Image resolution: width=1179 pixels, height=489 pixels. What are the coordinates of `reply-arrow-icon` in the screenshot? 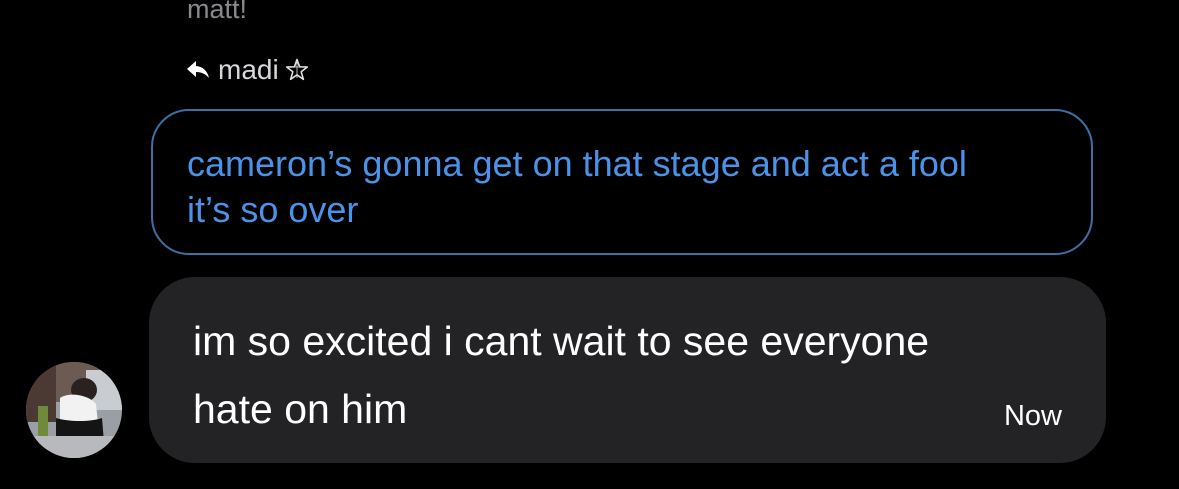 It's located at (198, 70).